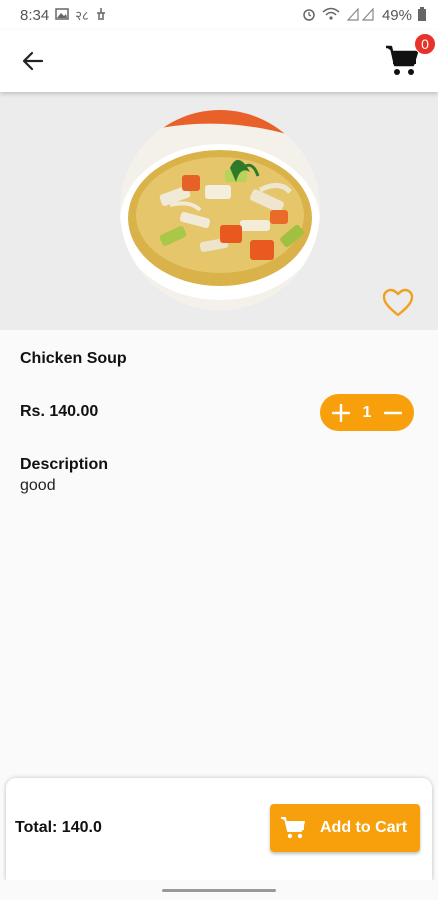 This screenshot has height=900, width=438. Describe the element at coordinates (402, 60) in the screenshot. I see `shopping-cart-icon` at that location.